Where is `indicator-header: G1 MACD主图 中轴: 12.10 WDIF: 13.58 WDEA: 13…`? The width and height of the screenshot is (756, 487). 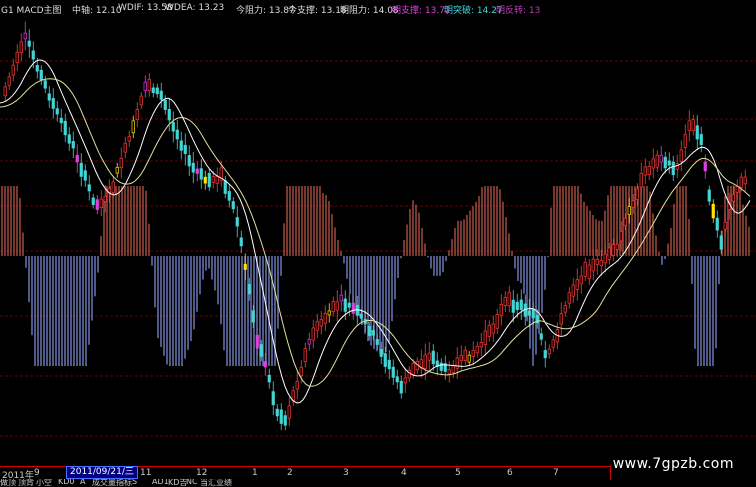
indicator-header: G1 MACD主图 中轴: 12.10 WDIF: 13.58 WDEA: 13… is located at coordinates (378, 8).